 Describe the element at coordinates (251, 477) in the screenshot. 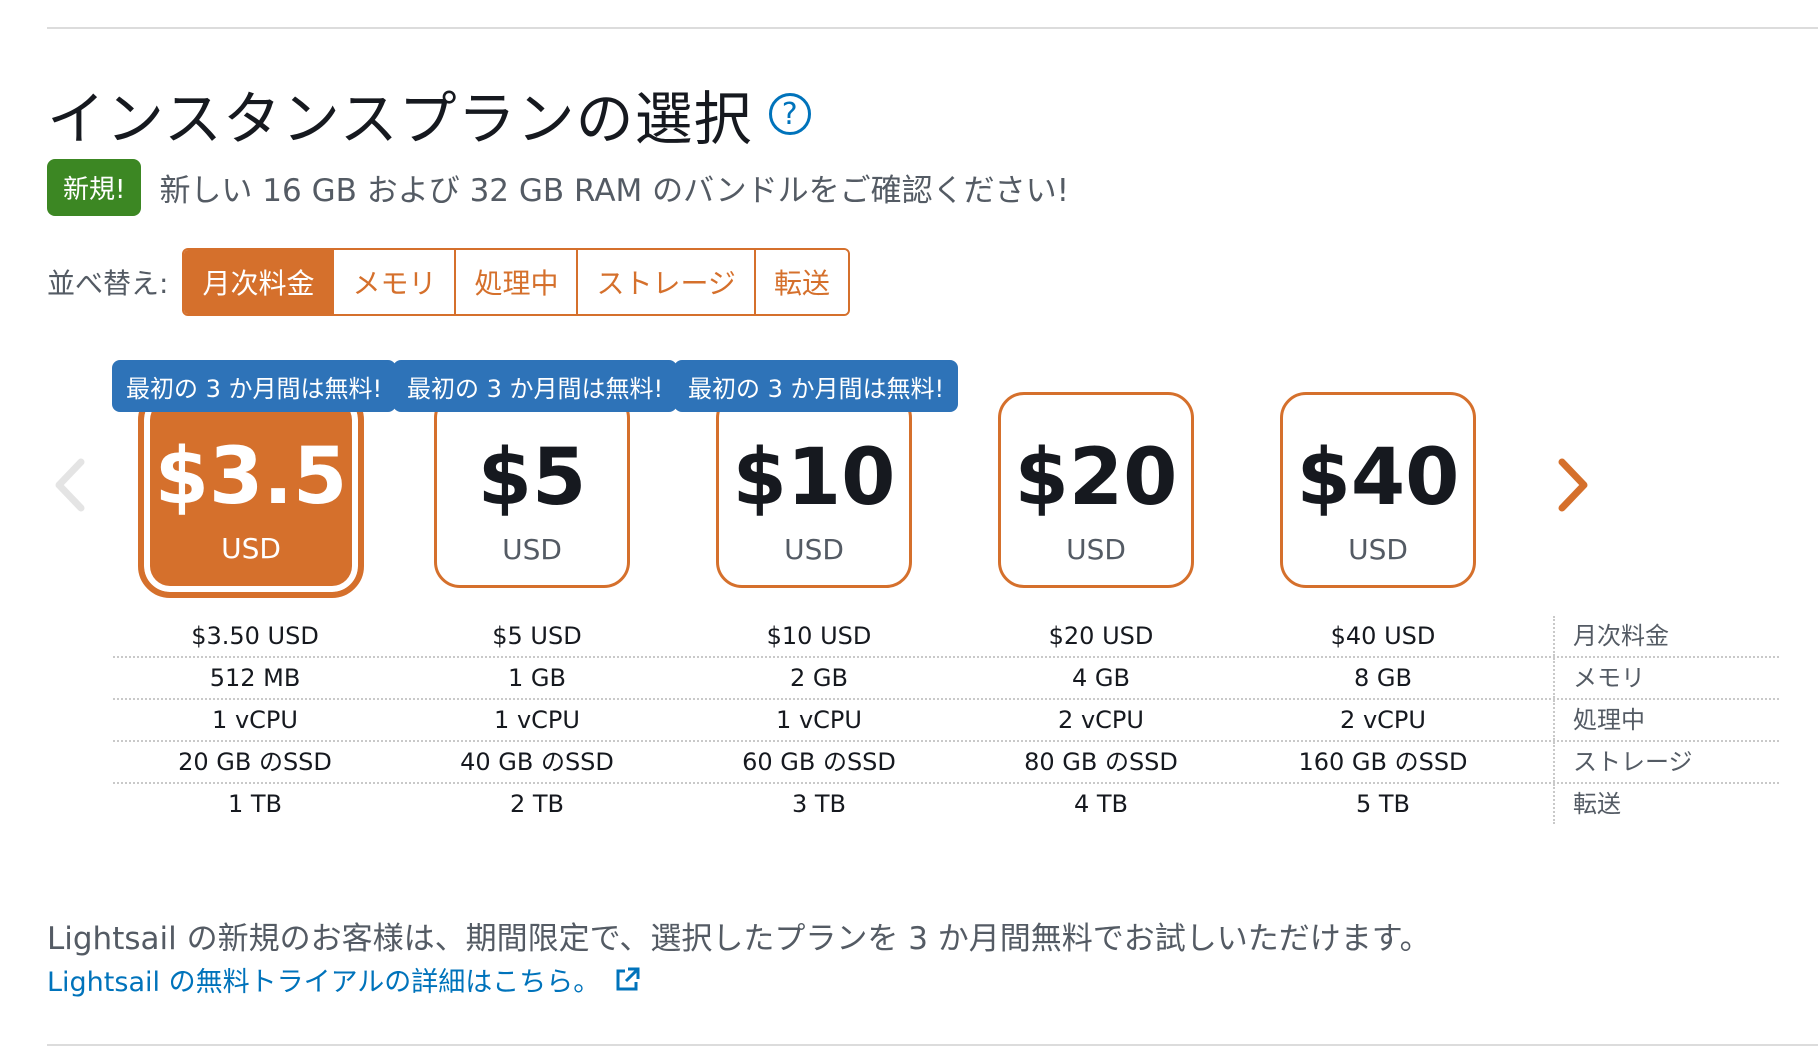

I see `plan-price: $3.5` at that location.